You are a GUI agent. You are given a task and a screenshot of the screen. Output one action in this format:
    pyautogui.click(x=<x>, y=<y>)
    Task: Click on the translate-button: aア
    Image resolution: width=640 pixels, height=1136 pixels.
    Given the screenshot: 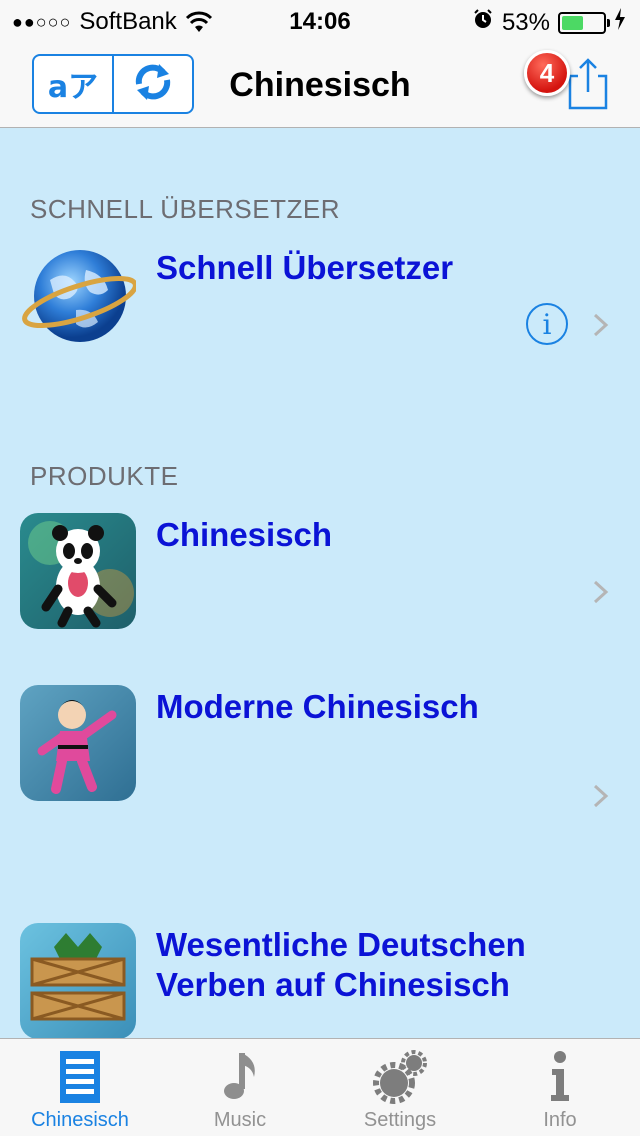 What is the action you would take?
    pyautogui.click(x=73, y=84)
    